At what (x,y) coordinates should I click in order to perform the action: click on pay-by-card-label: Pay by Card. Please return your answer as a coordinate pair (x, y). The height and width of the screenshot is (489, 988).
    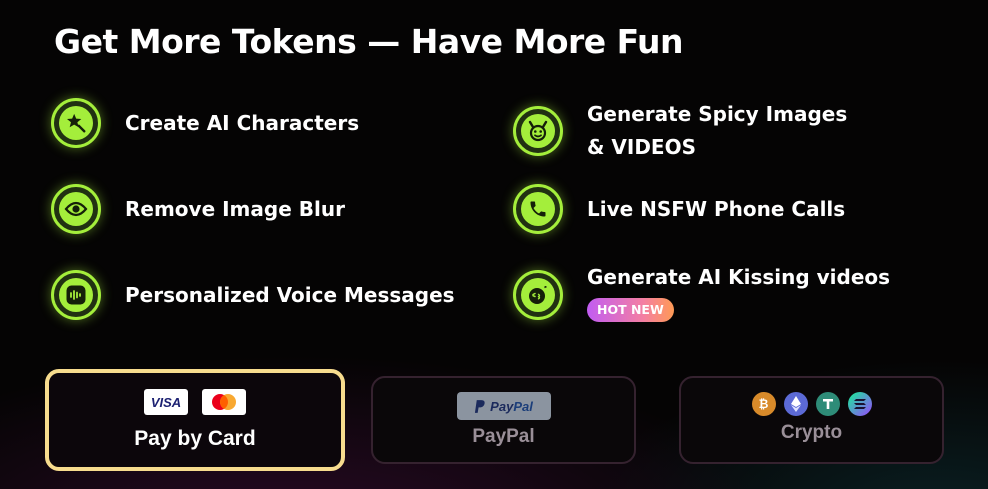
    Looking at the image, I should click on (195, 438).